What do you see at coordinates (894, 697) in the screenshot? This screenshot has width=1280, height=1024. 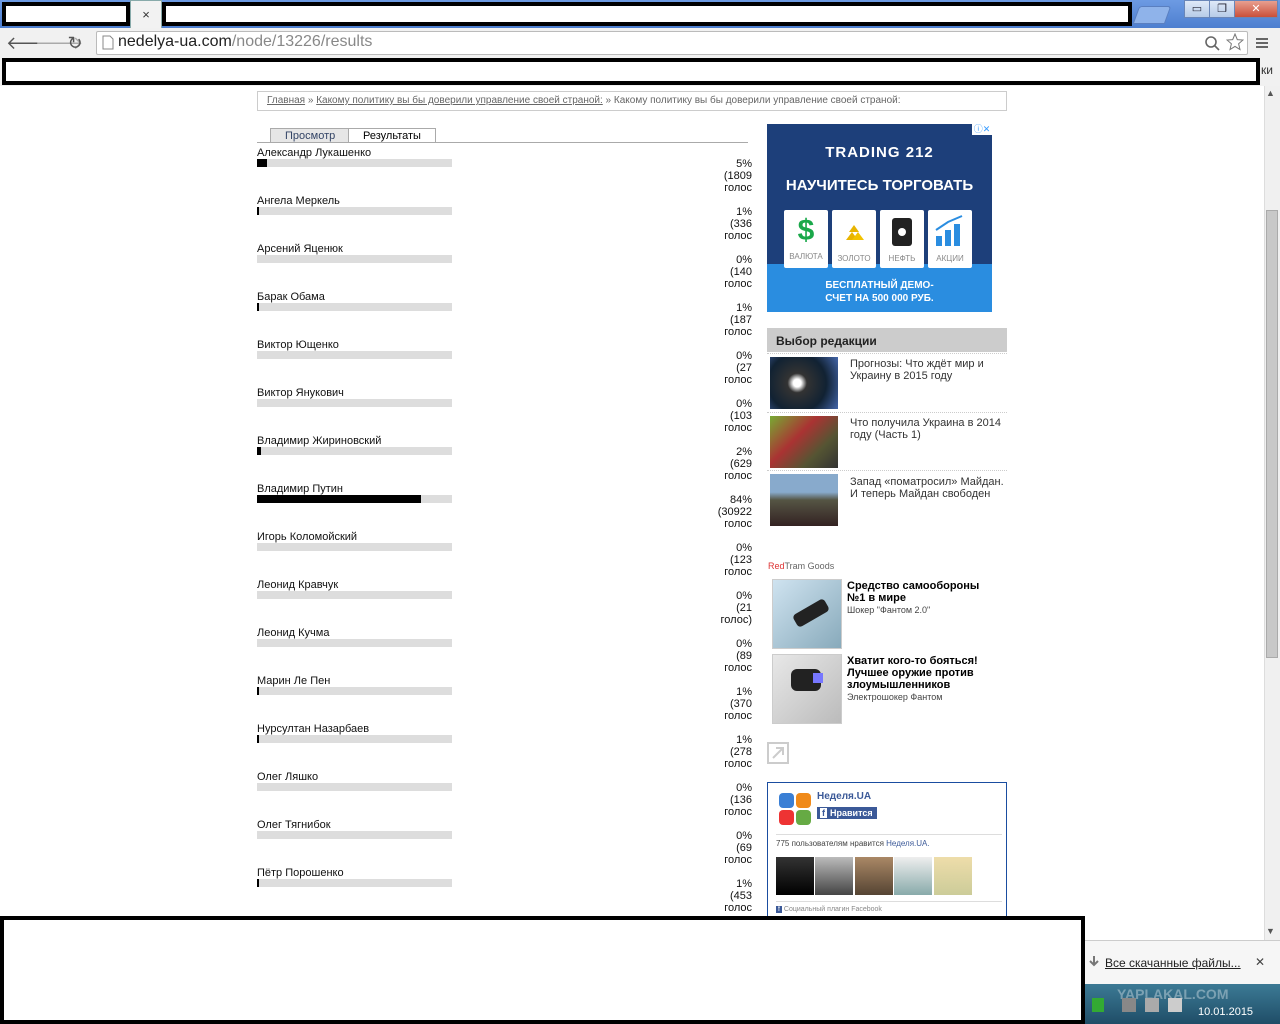 I see `goods-subtitle: Электрошокер Фантом` at bounding box center [894, 697].